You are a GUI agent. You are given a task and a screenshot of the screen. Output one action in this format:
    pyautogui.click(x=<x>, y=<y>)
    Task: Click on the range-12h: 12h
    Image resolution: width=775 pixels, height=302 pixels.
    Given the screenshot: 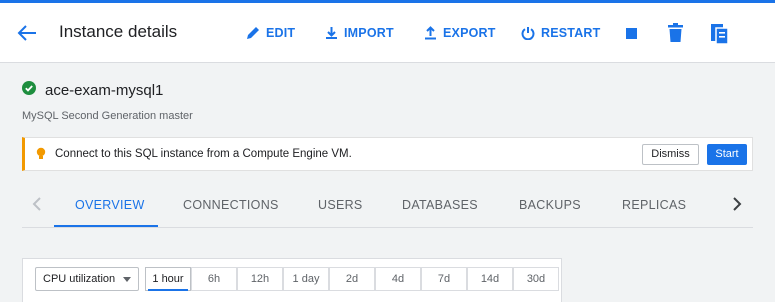 What is the action you would take?
    pyautogui.click(x=260, y=279)
    